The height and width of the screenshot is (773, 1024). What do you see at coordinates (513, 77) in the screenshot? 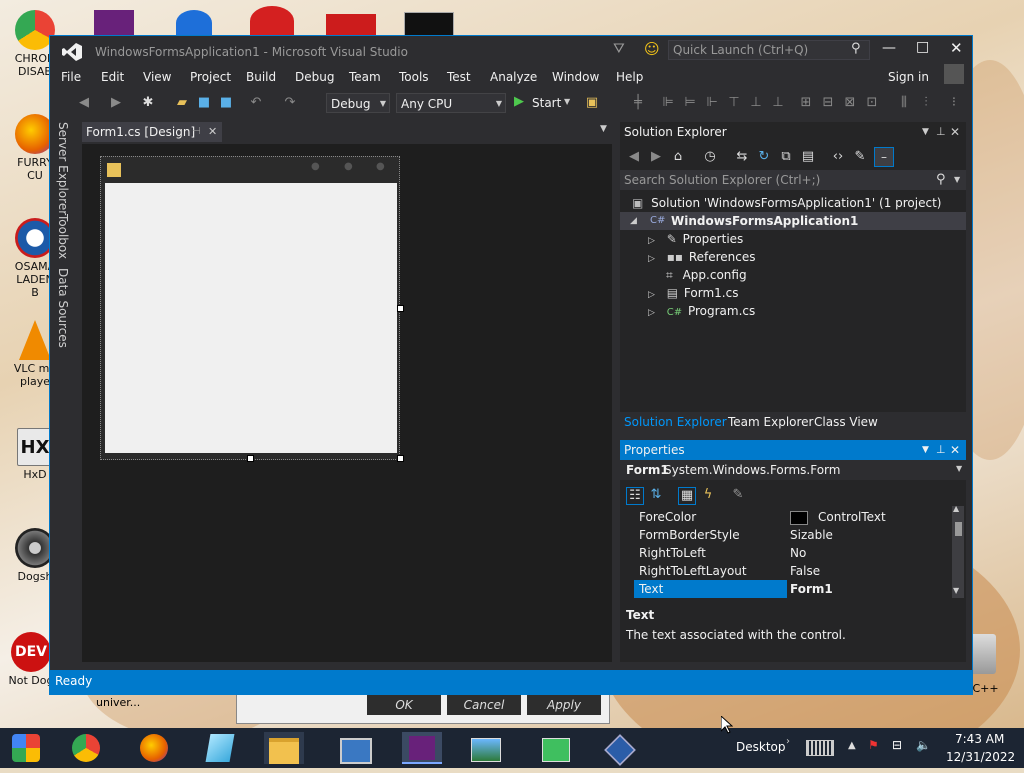
I see `menu-analyze: Analyze` at bounding box center [513, 77].